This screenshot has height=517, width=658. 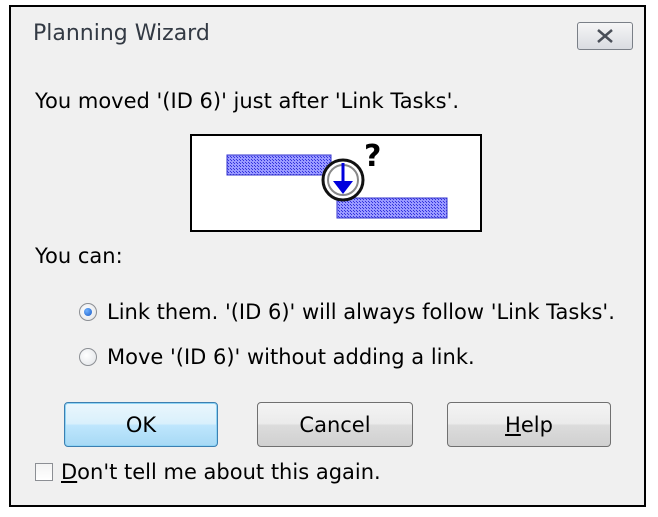 I want to click on dont-tell-again-option: Don't tell me about this again., so click(x=208, y=472).